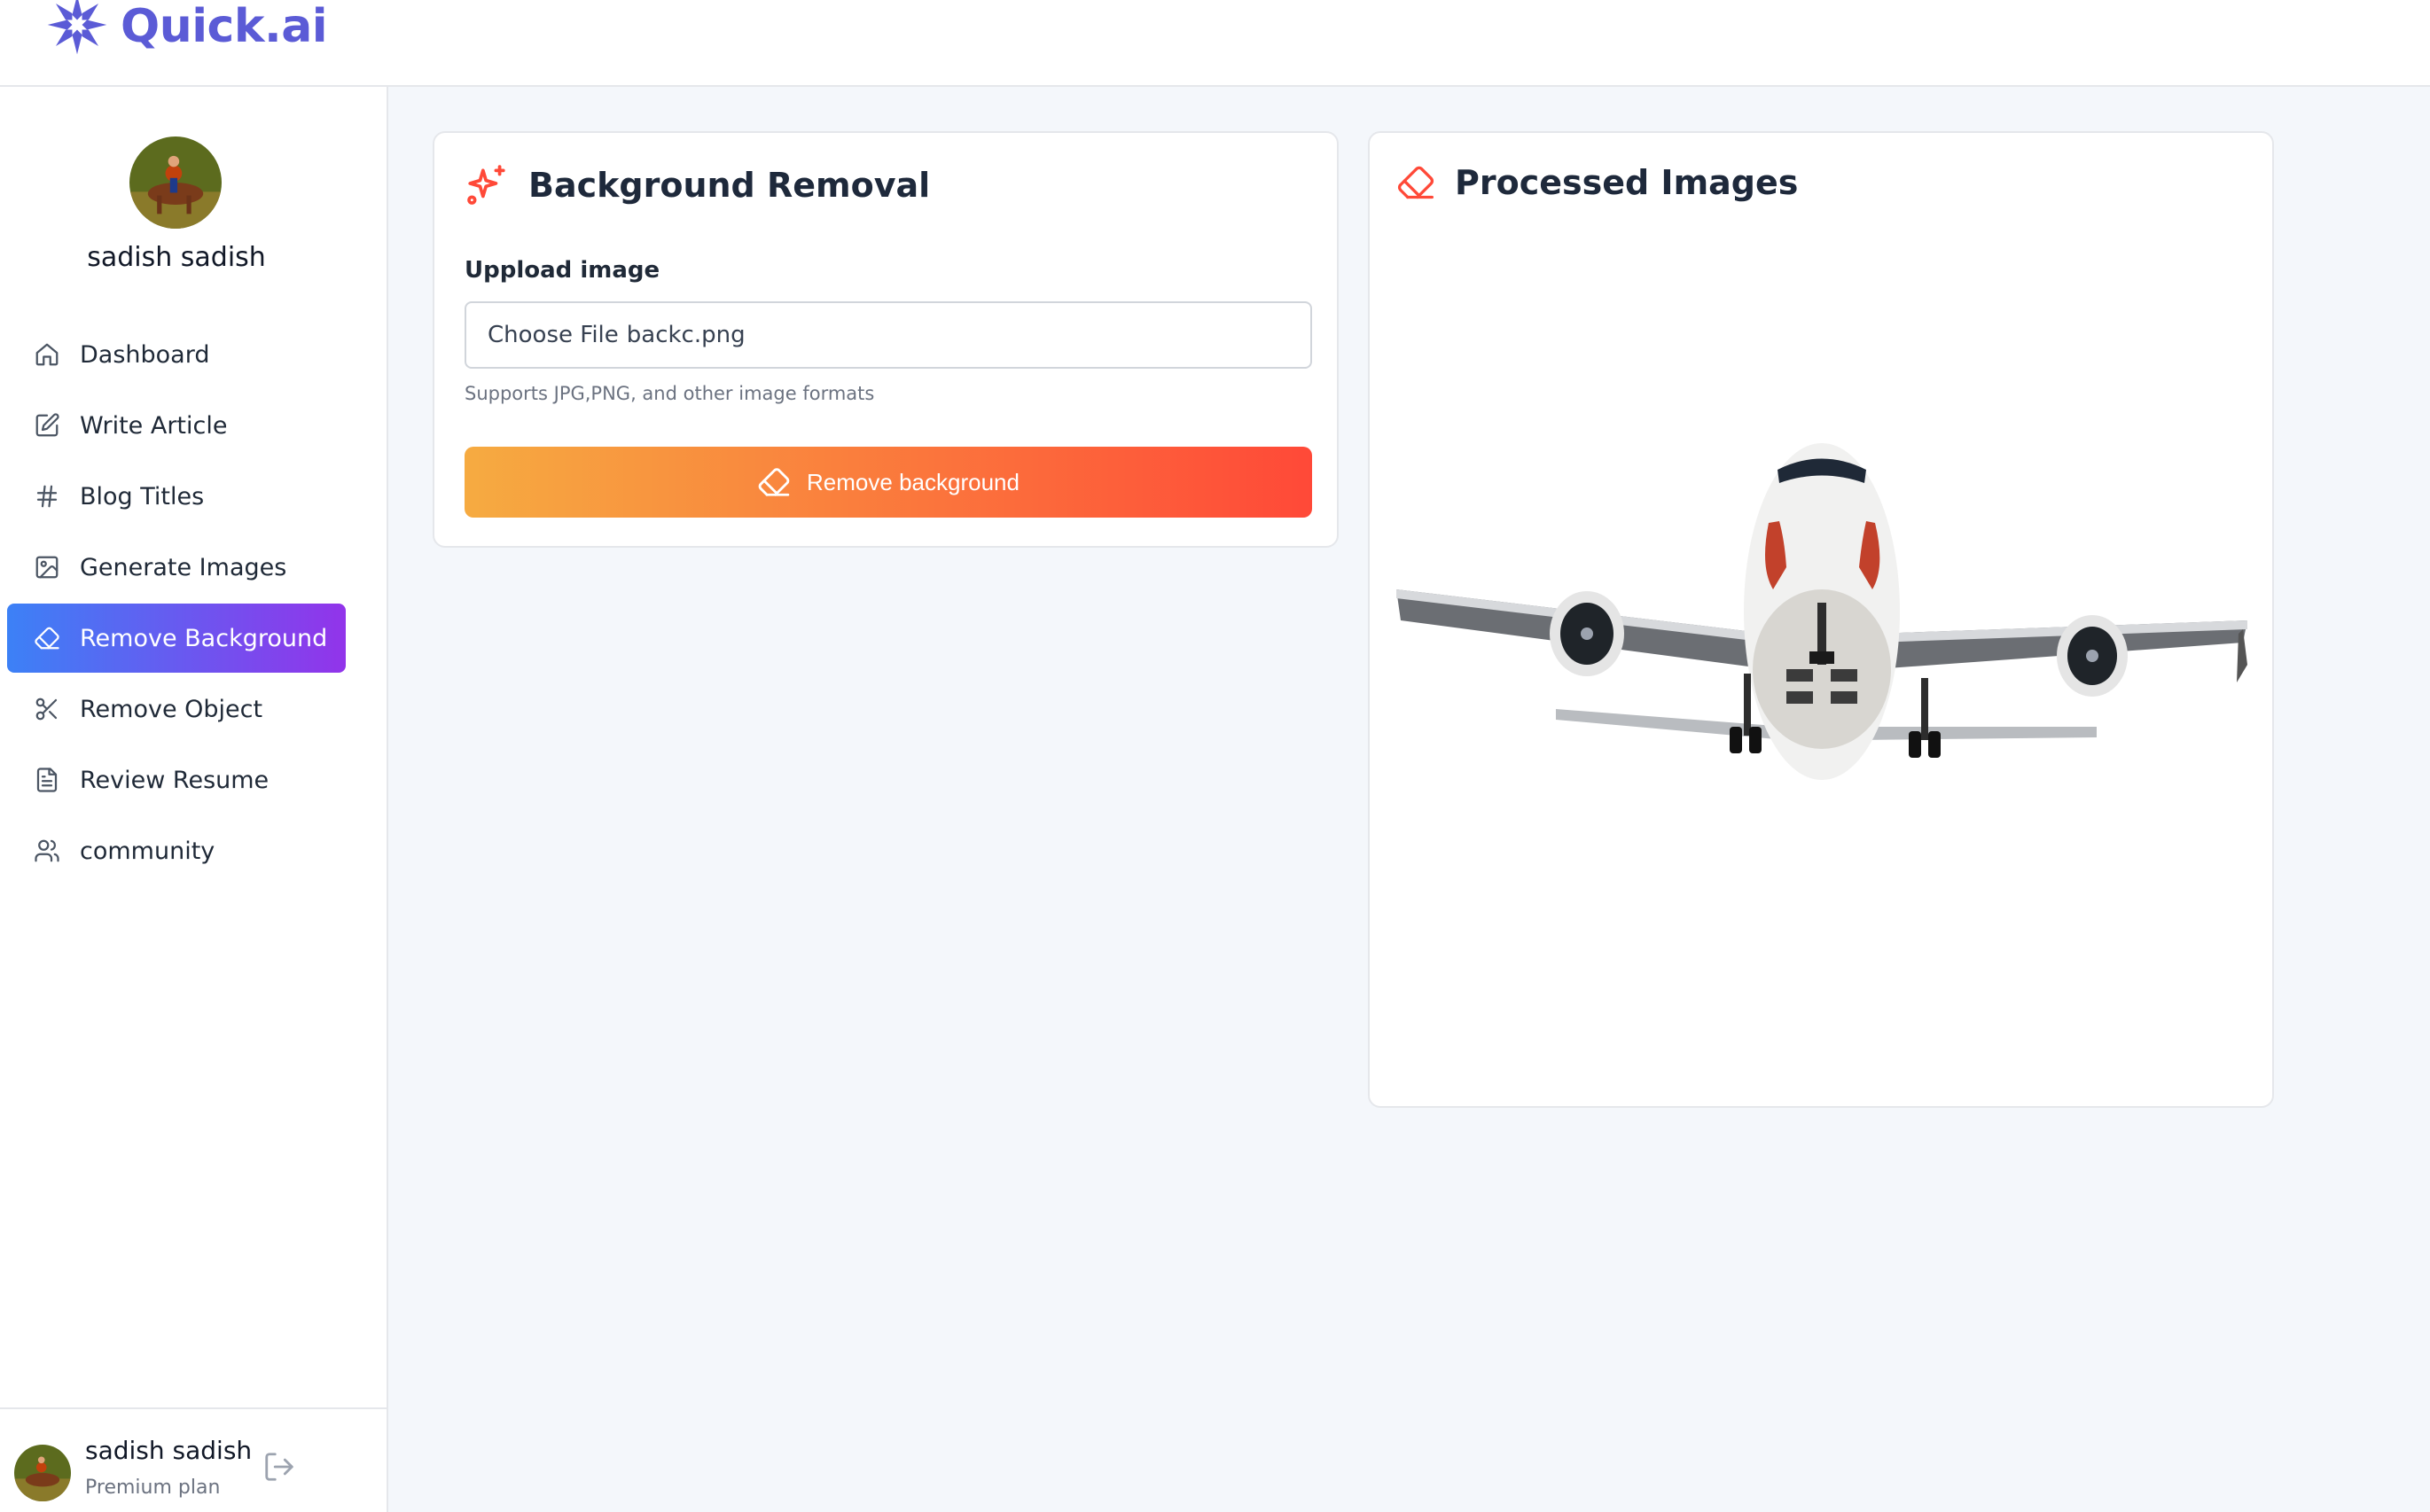 This screenshot has width=2430, height=1512. I want to click on sidebar-item-write-article: Write Article, so click(176, 426).